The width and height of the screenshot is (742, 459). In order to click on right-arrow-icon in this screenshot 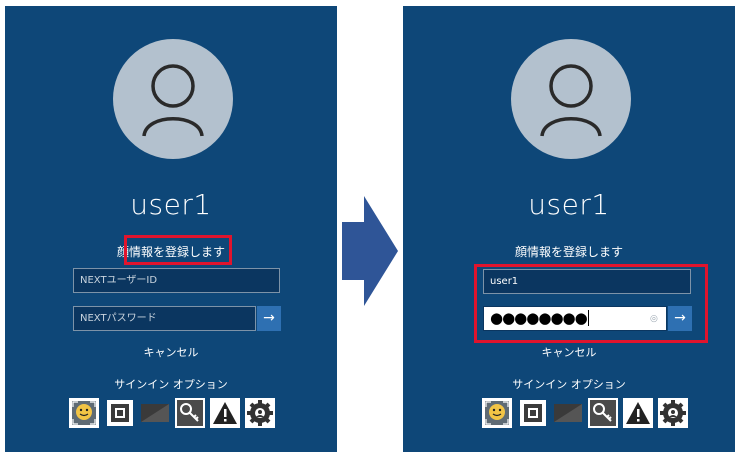, I will do `click(370, 251)`.